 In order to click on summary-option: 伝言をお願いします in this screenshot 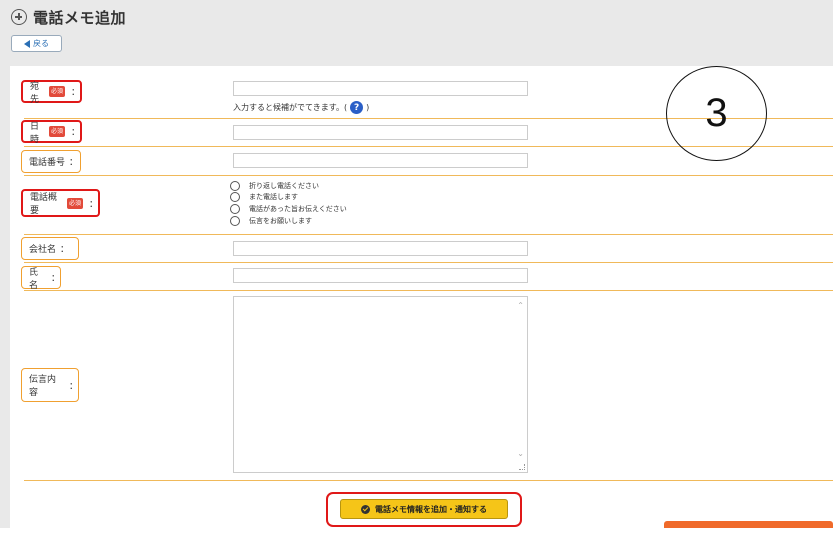, I will do `click(271, 221)`.